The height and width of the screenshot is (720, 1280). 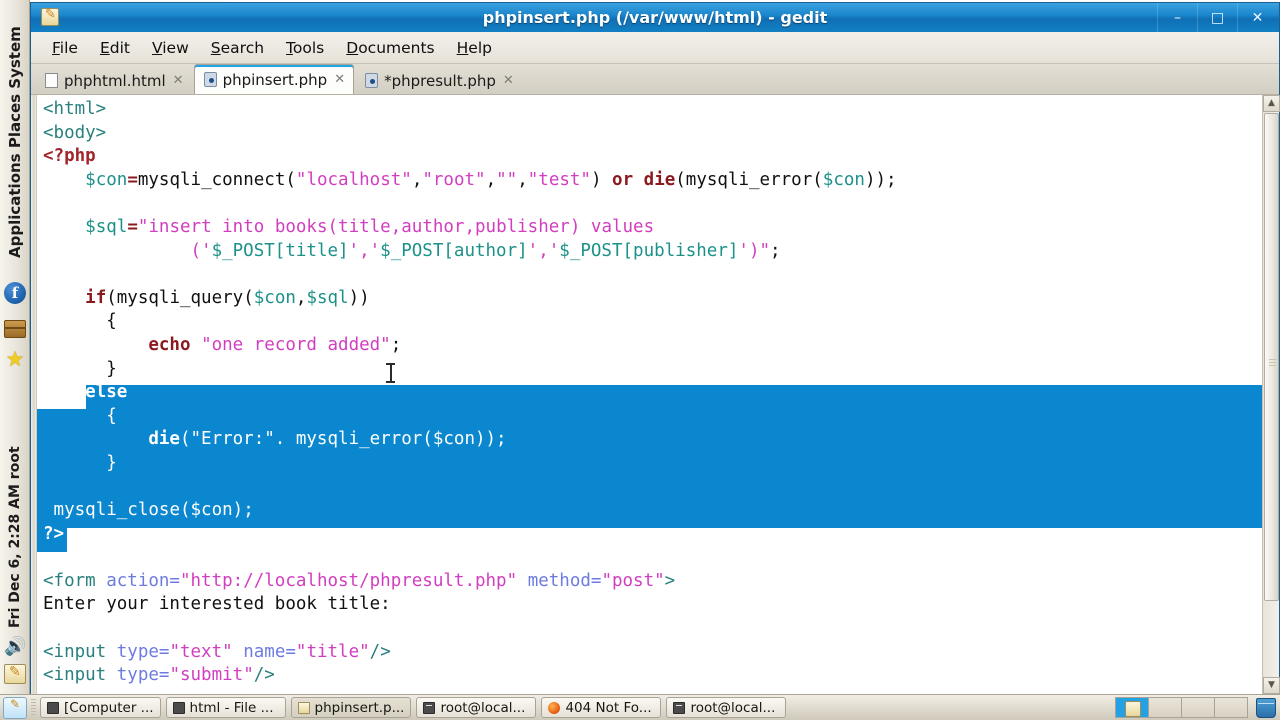 What do you see at coordinates (170, 48) in the screenshot?
I see `menu-view: View` at bounding box center [170, 48].